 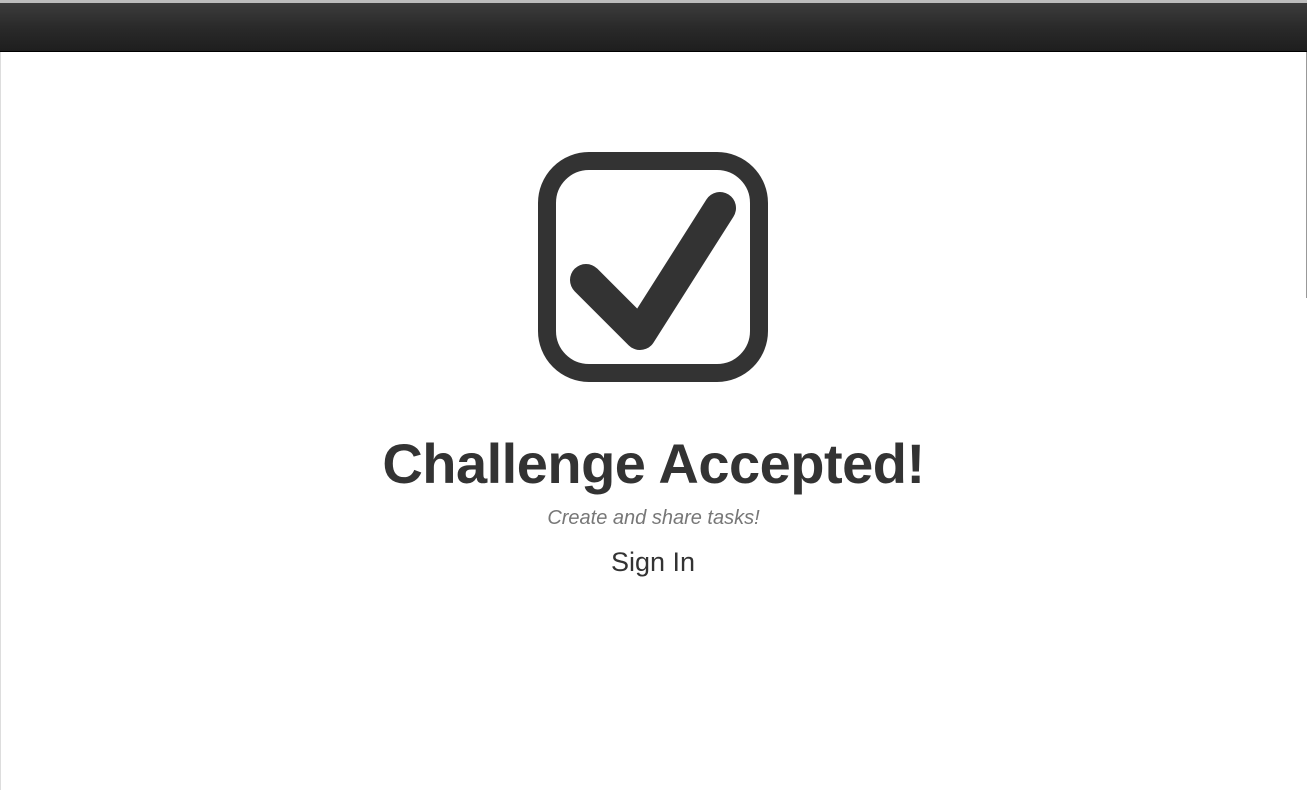 I want to click on check-square-icon, so click(x=653, y=267).